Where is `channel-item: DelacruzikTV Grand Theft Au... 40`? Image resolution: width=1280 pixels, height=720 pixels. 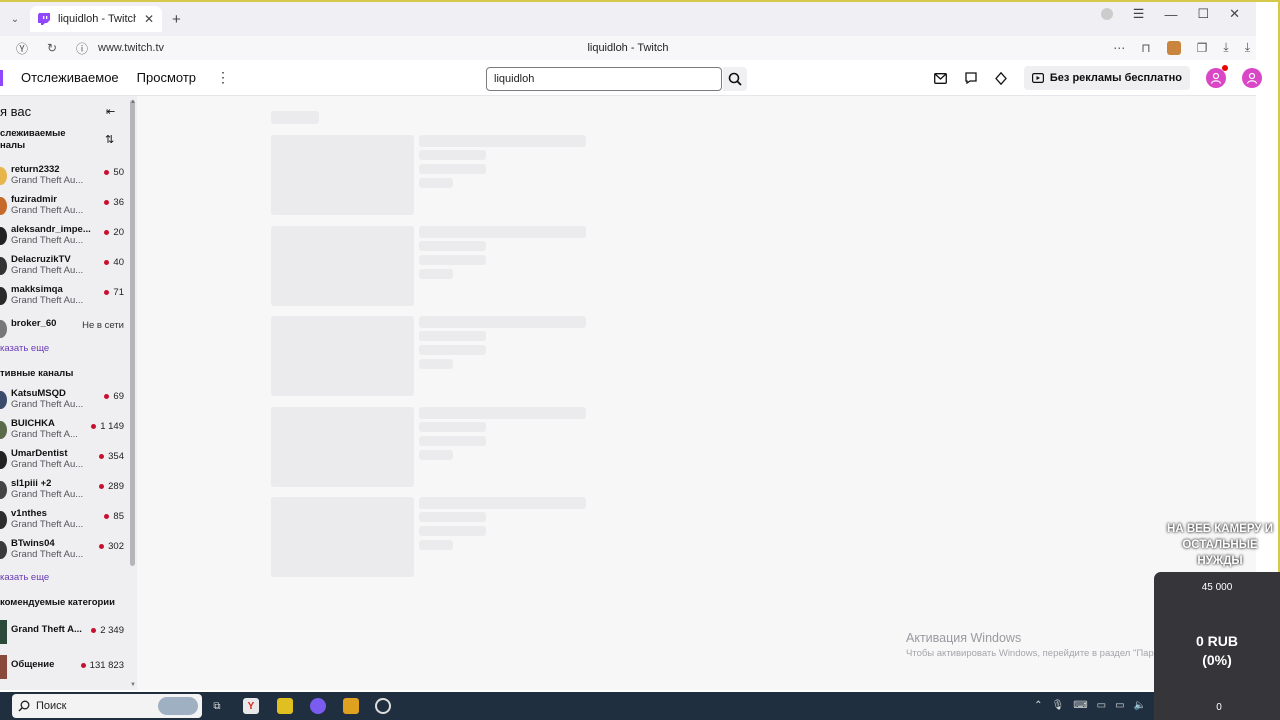 channel-item: DelacruzikTV Grand Theft Au... 40 is located at coordinates (62, 267).